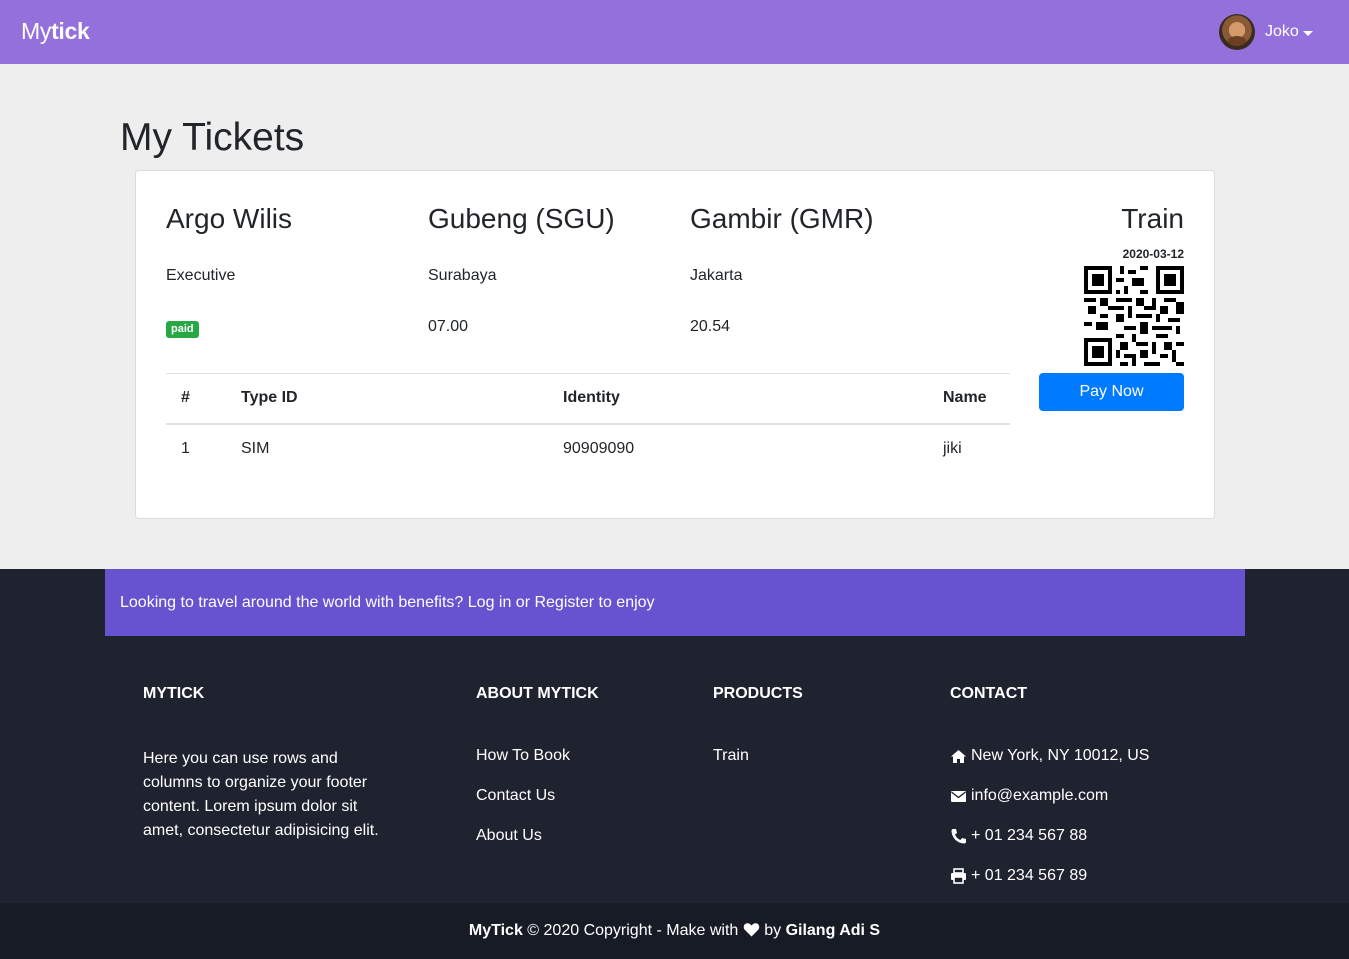 The image size is (1349, 959). I want to click on table-header: Name, so click(976, 399).